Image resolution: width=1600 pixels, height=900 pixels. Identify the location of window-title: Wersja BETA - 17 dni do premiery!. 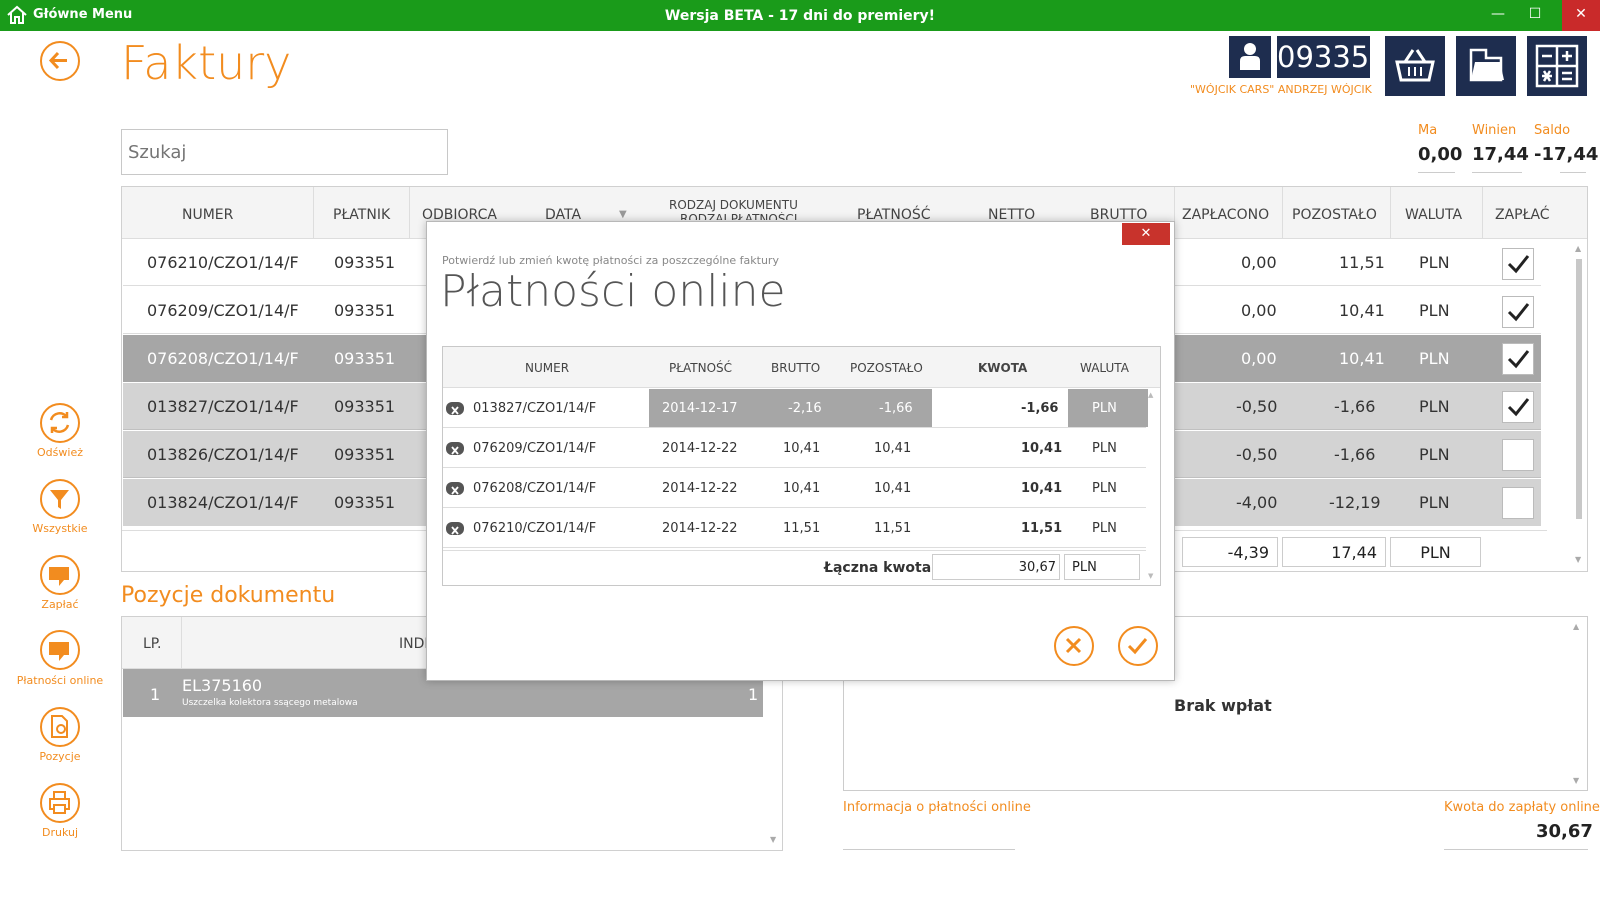
(800, 16).